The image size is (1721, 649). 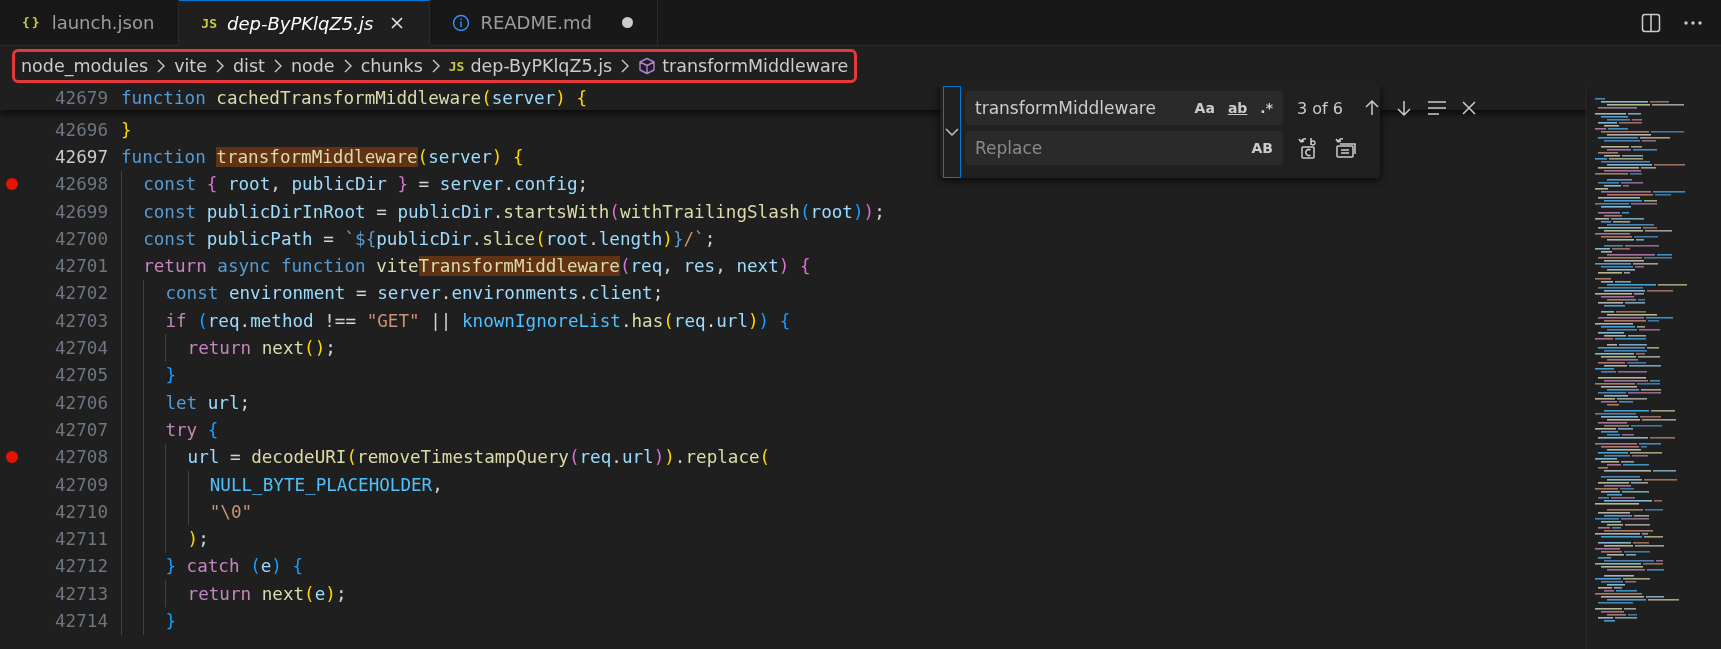 I want to click on code-line: } catch (e) {, so click(x=212, y=566).